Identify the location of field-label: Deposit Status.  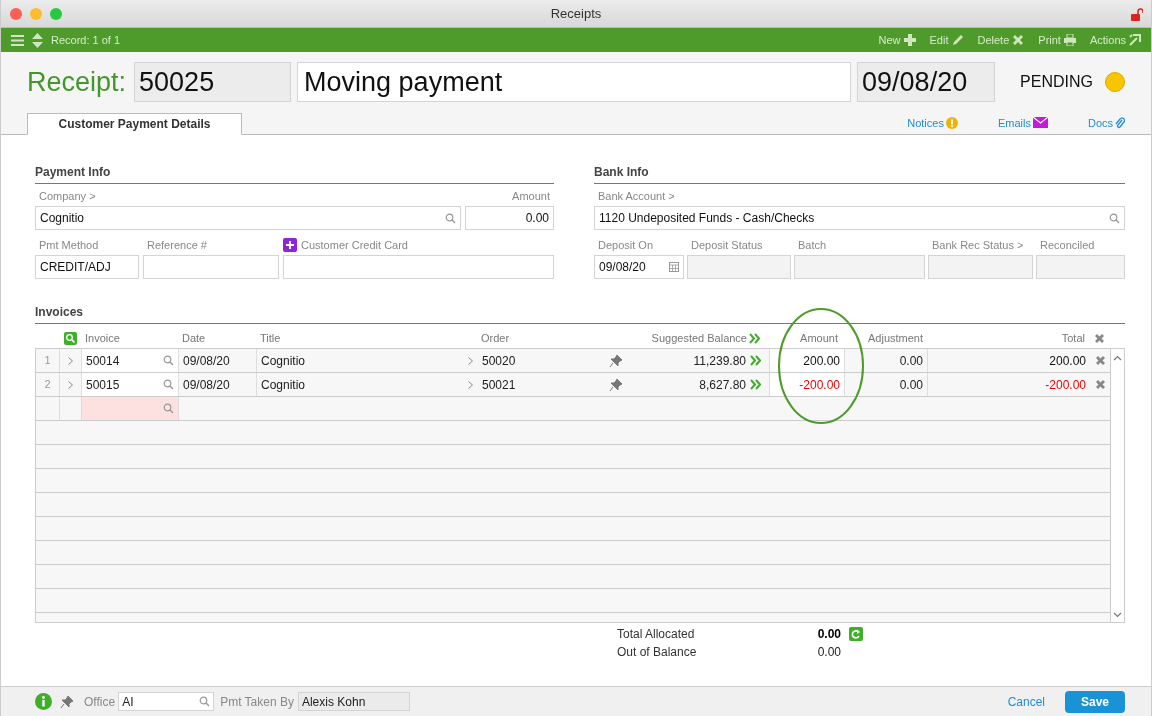
(727, 245).